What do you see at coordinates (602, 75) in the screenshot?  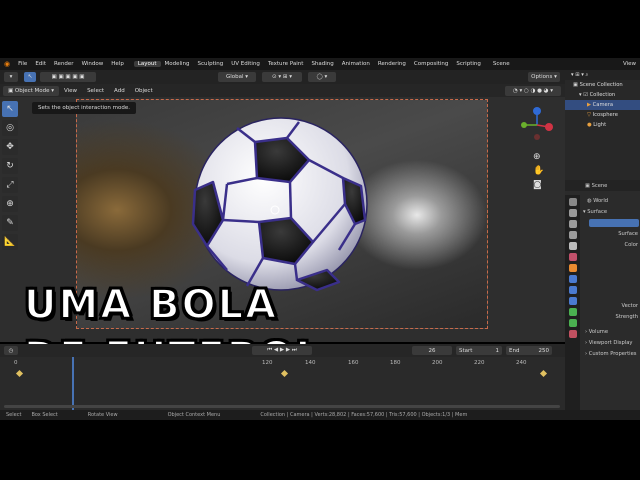 I see `outliner-header: ▾ ⊞ ▾ ⌕` at bounding box center [602, 75].